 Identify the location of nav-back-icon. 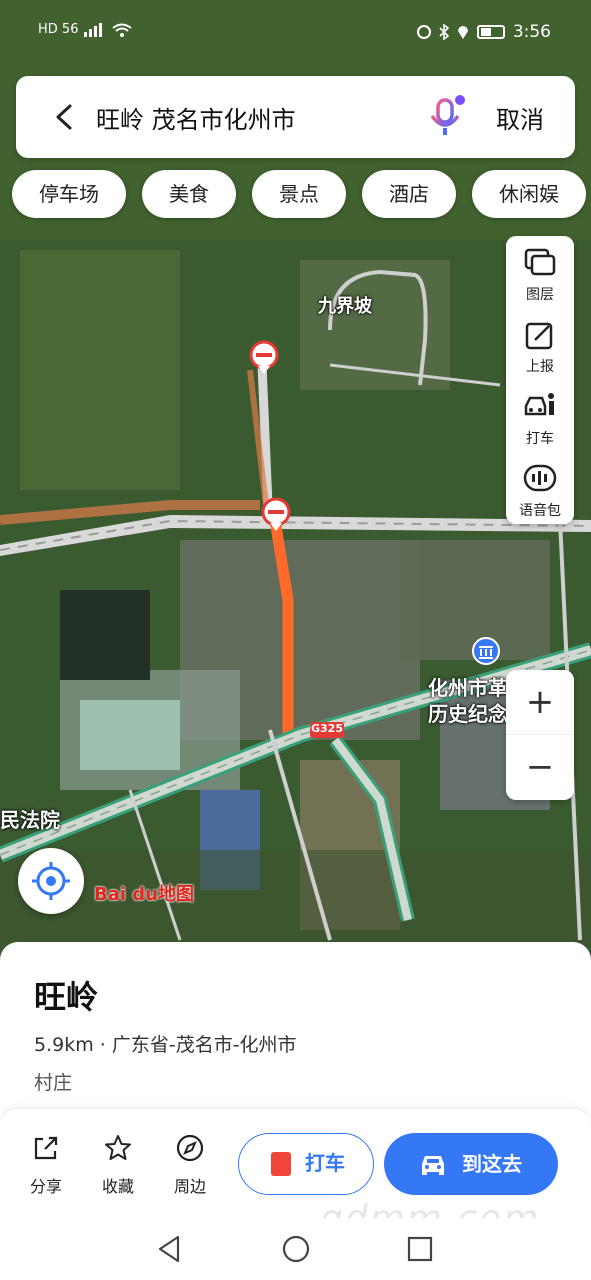
(170, 1249).